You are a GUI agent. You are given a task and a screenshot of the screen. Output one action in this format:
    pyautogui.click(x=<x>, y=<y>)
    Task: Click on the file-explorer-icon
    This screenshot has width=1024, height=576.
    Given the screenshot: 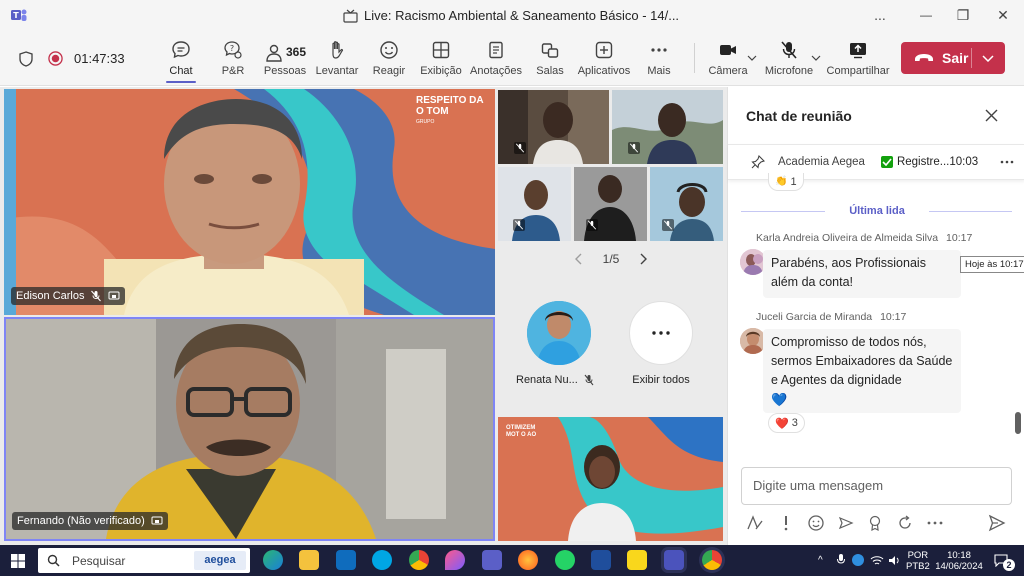 What is the action you would take?
    pyautogui.click(x=309, y=560)
    